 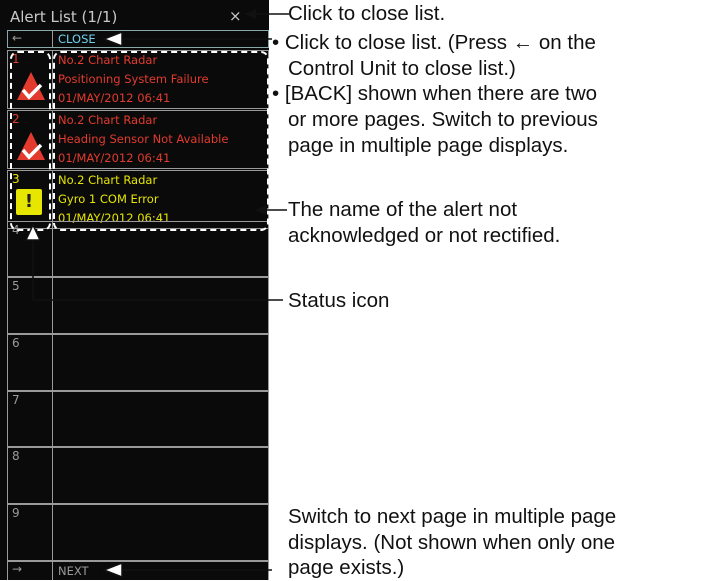 I want to click on callout-line: The name of the alert not, so click(x=403, y=209).